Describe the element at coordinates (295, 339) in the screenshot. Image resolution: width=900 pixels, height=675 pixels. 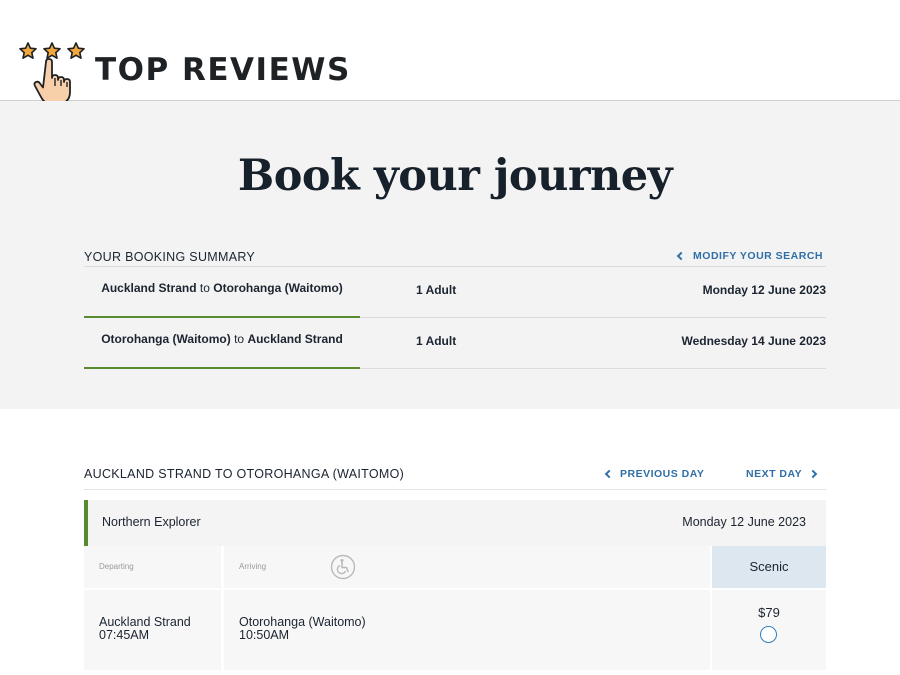
I see `leg-to: Auckland Strand` at that location.